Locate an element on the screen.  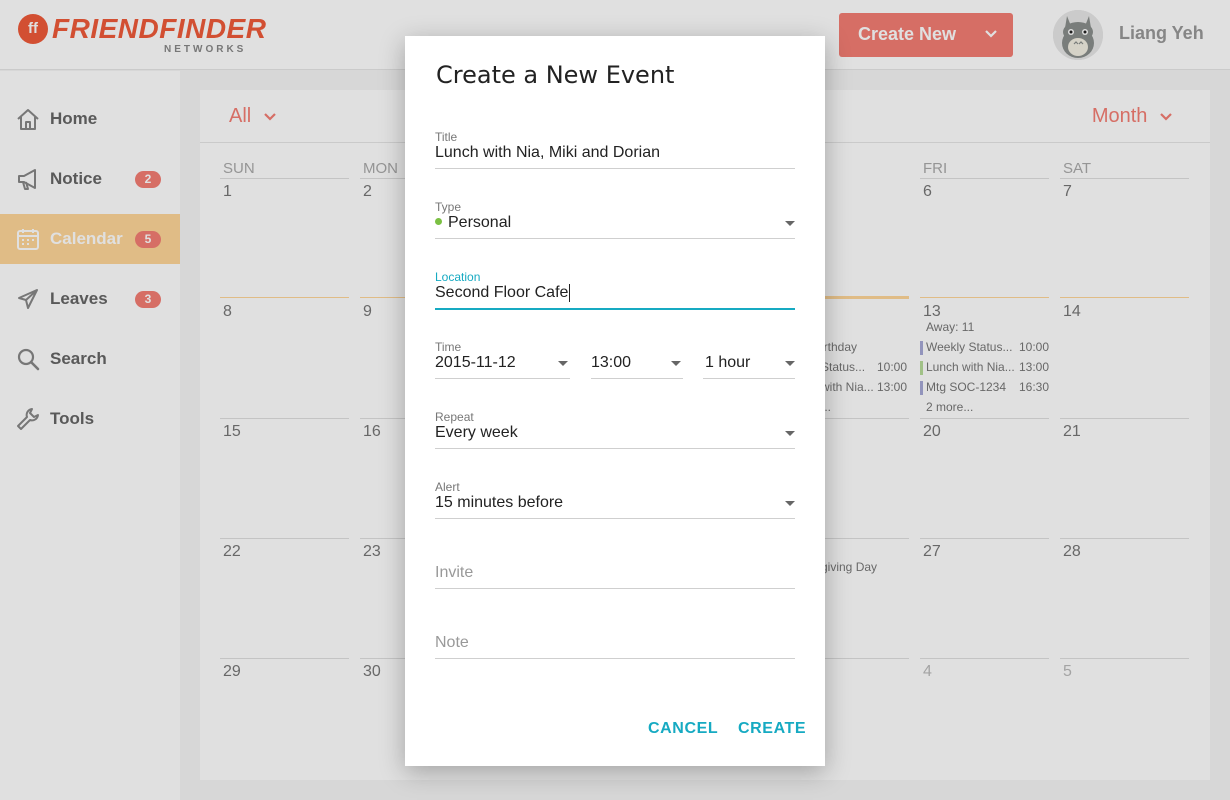
note-input: Note is located at coordinates (452, 643).